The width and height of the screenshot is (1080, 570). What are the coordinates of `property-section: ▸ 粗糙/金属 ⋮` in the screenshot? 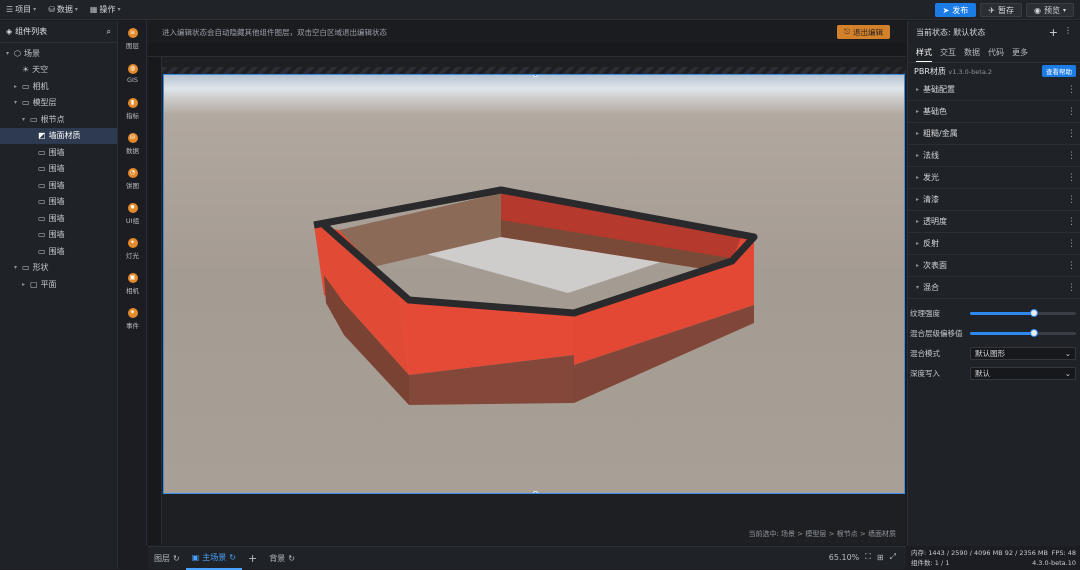 It's located at (994, 134).